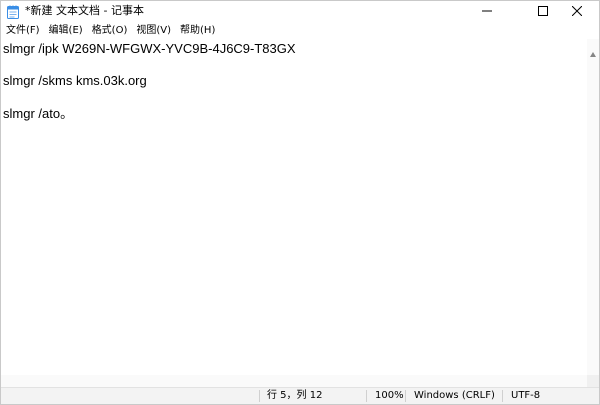 This screenshot has height=405, width=600. Describe the element at coordinates (23, 31) in the screenshot. I see `menu-file: 文件(F)` at that location.